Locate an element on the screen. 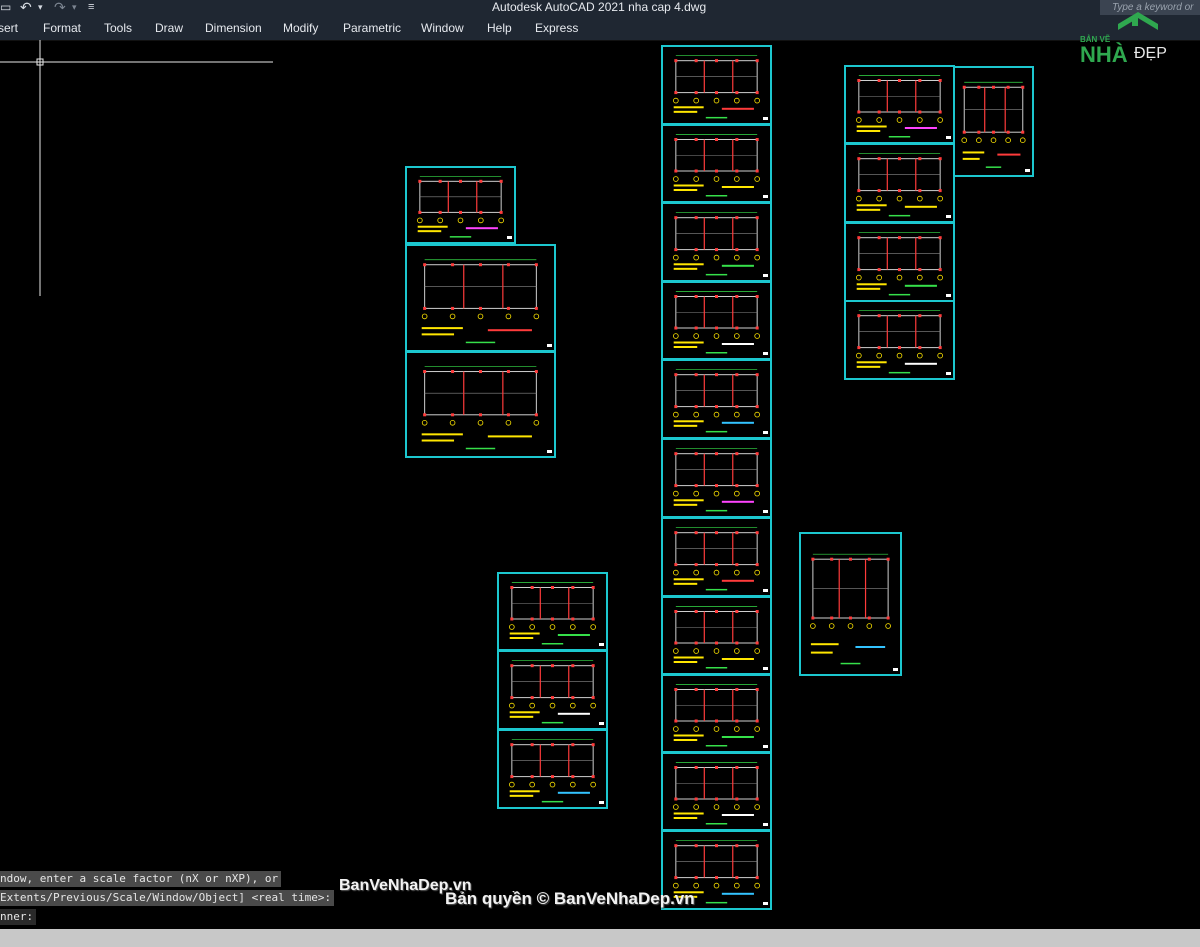 The width and height of the screenshot is (1200, 947). menu-draw: Draw is located at coordinates (169, 28).